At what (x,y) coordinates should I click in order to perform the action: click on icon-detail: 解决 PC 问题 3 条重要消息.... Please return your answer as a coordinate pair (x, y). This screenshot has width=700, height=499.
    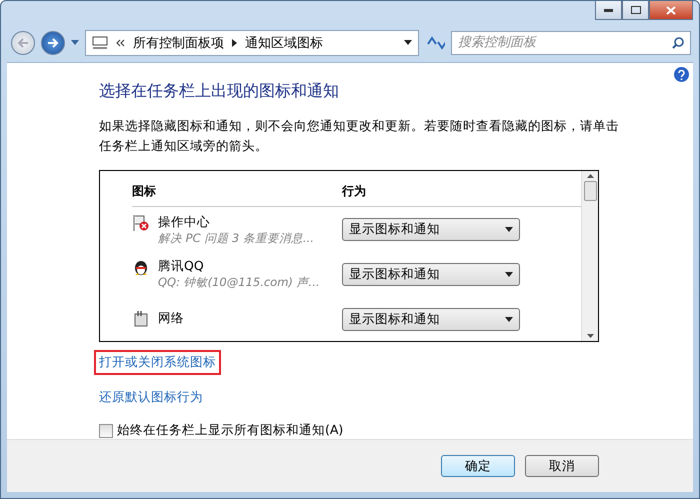
    Looking at the image, I should click on (236, 238).